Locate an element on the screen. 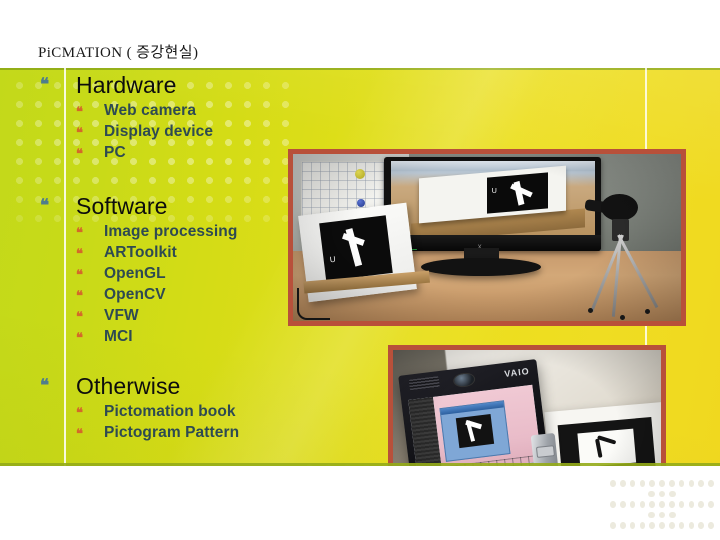 This screenshot has width=720, height=540. screen-marker-letter: U is located at coordinates (494, 191).